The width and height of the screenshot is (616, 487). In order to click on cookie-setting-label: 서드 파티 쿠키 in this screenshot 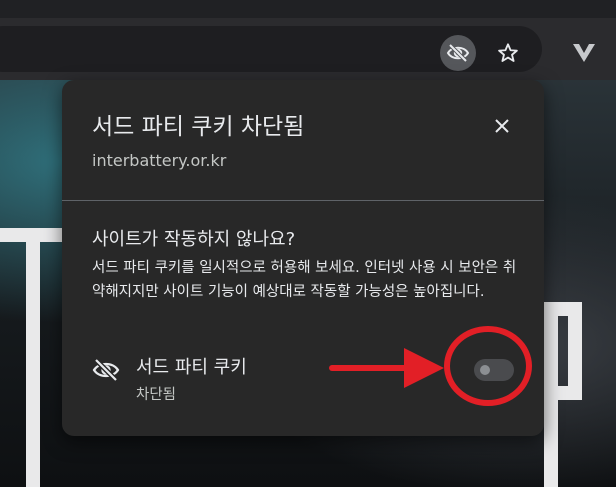, I will do `click(191, 367)`.